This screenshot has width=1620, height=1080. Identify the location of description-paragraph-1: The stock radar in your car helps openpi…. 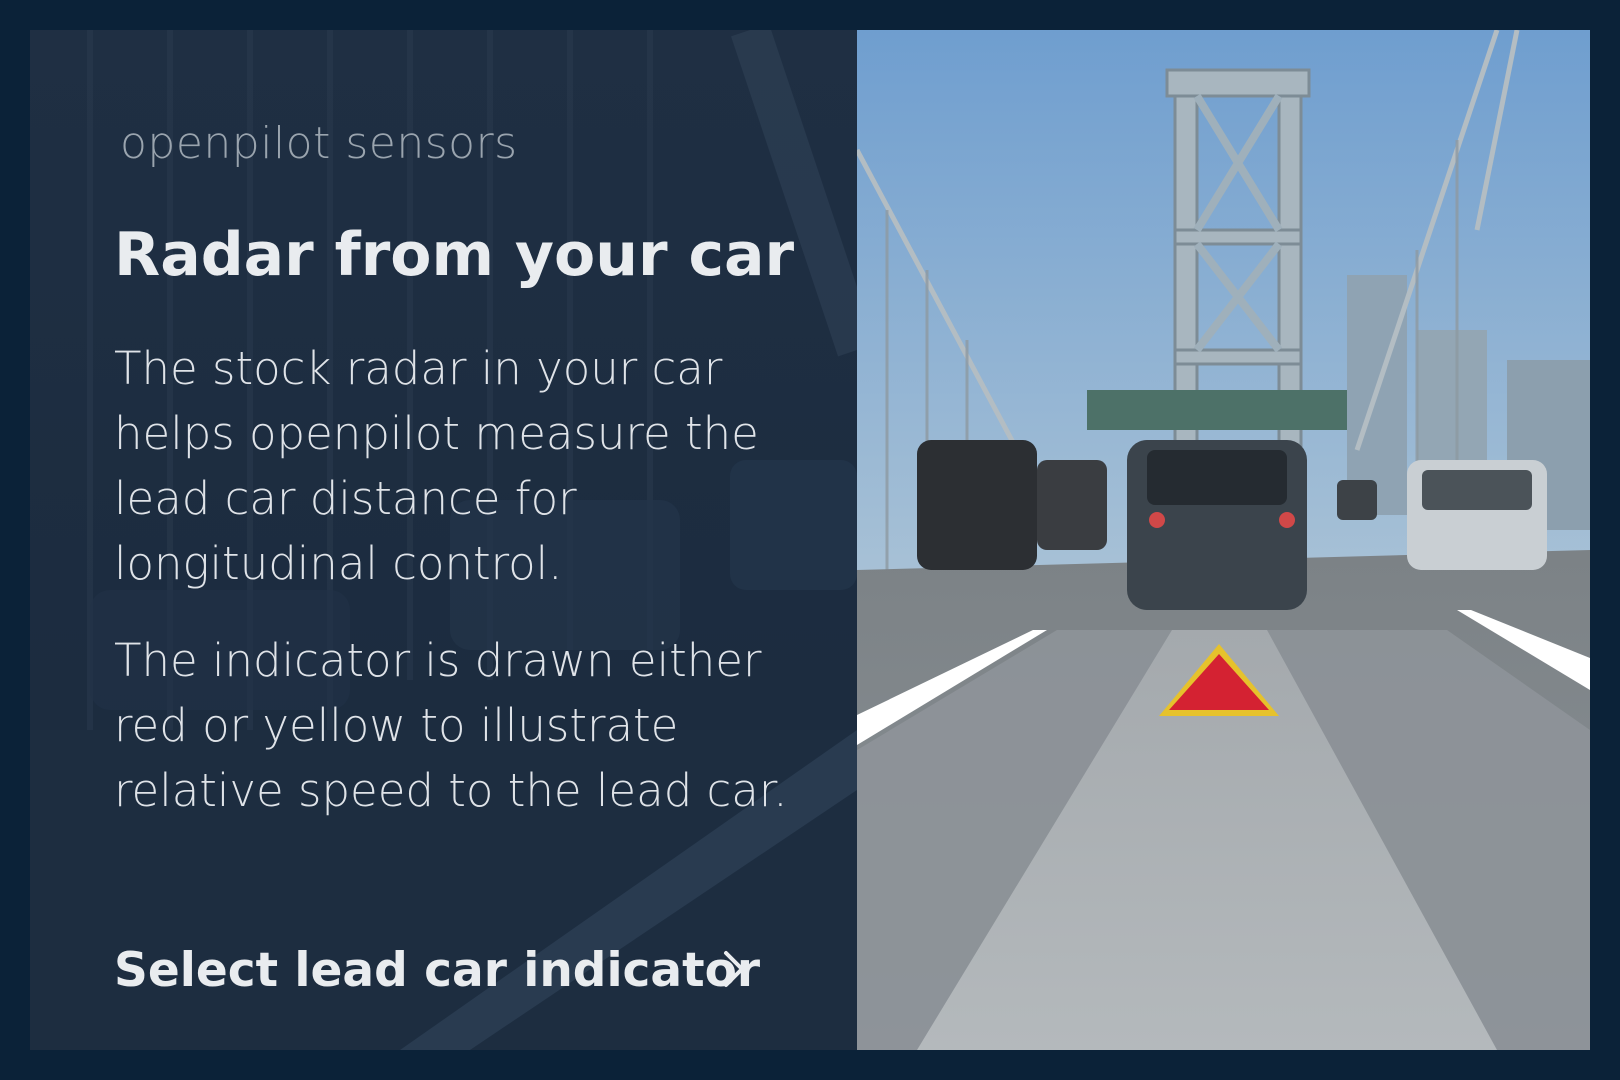
(436, 466).